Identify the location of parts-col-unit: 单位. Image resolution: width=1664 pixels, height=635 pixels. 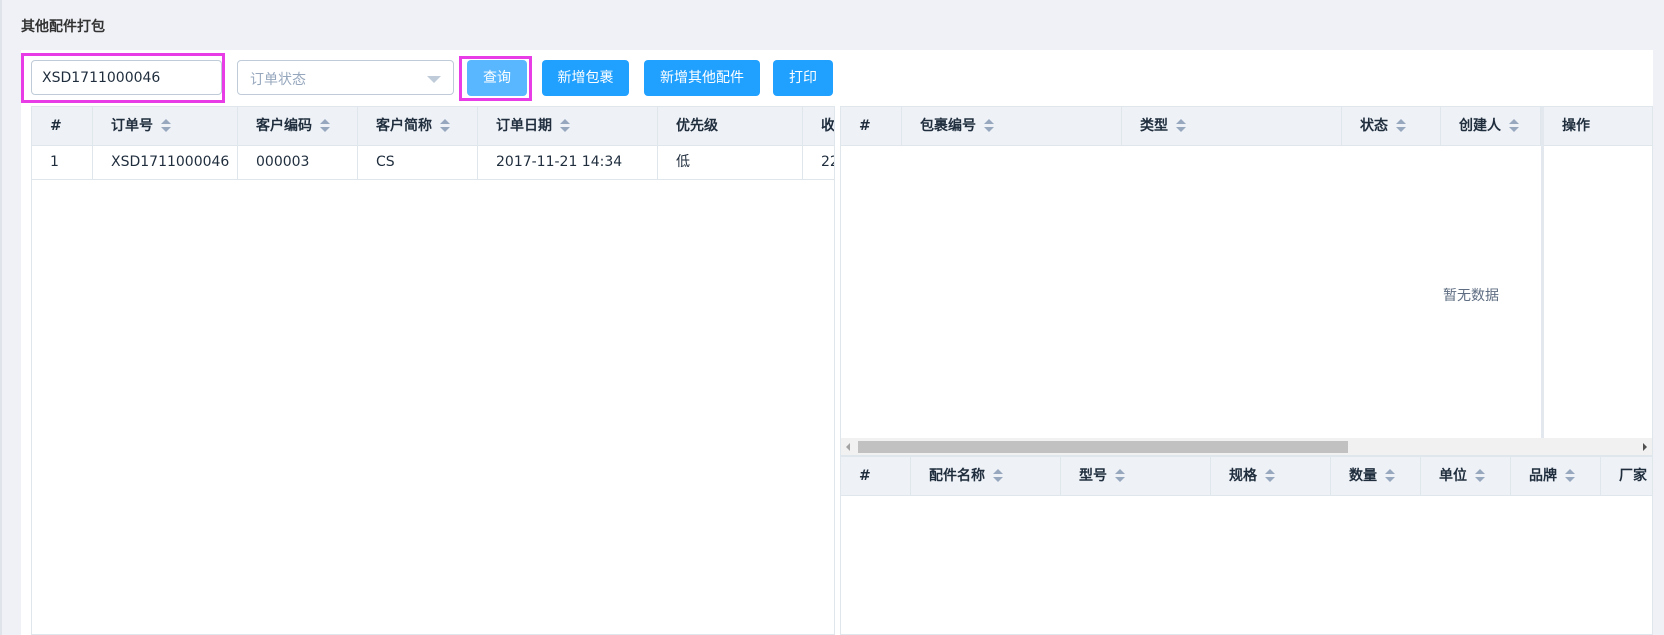
(1466, 476).